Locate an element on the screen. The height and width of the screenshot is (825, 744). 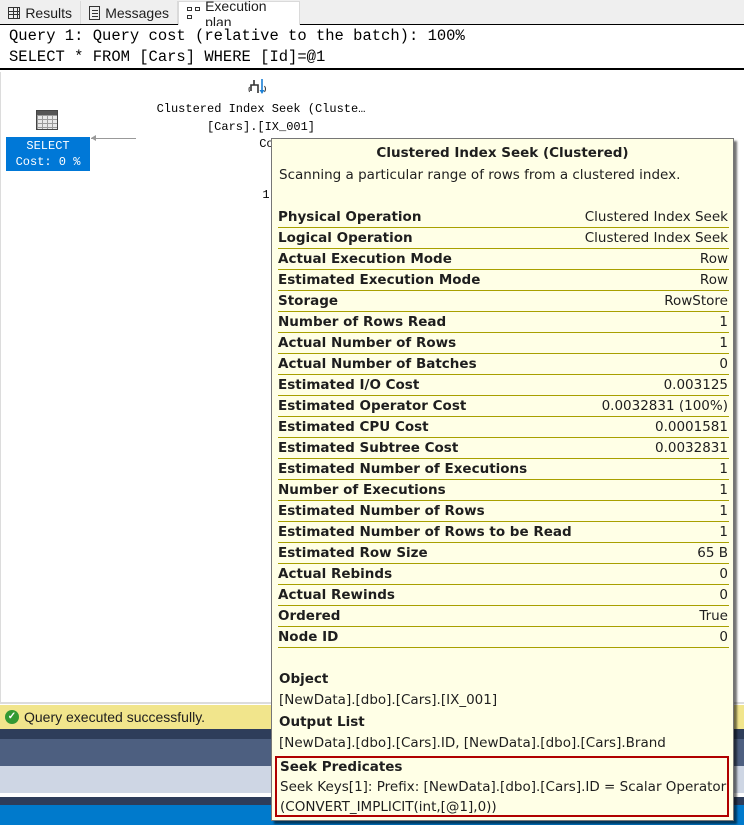
select-node-label: SELECT is located at coordinates (48, 146).